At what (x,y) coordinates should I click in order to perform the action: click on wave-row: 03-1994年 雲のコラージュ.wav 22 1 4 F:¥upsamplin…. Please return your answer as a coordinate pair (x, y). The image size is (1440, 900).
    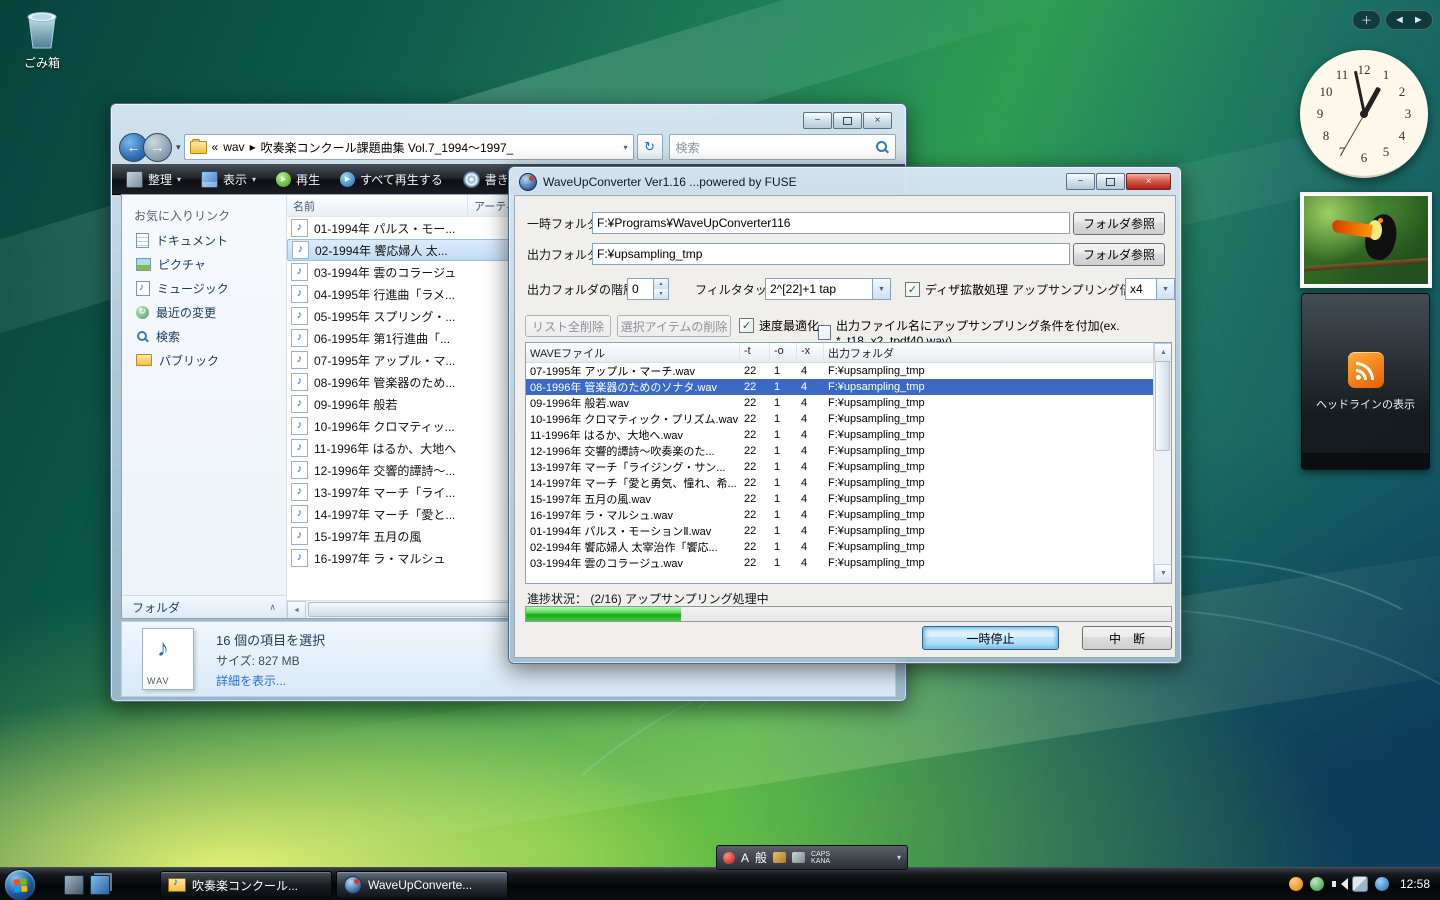
    Looking at the image, I should click on (840, 563).